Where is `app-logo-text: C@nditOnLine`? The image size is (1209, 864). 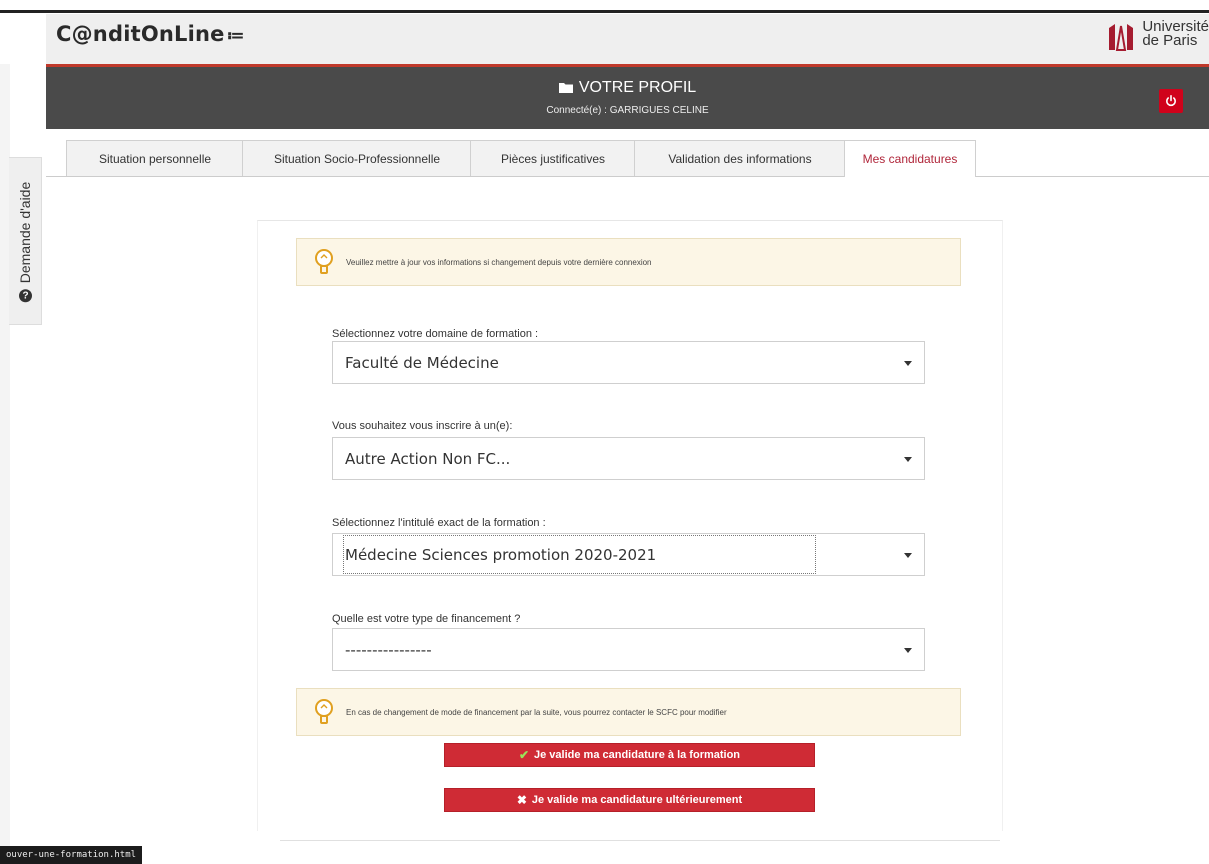 app-logo-text: C@nditOnLine is located at coordinates (140, 34).